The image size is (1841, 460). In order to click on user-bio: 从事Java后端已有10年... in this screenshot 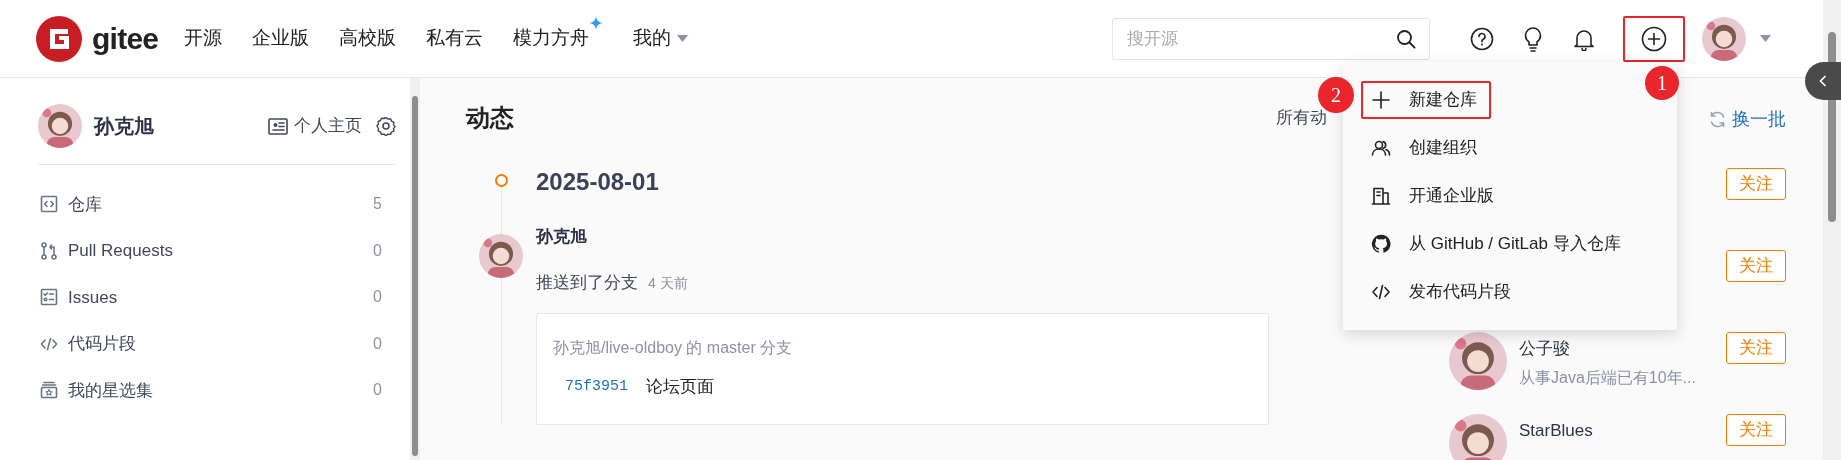, I will do `click(1608, 377)`.